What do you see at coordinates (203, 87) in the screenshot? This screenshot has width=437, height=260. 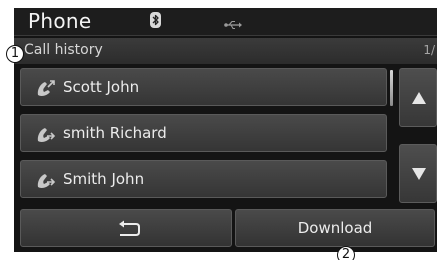 I see `call-history-item: Scott John` at bounding box center [203, 87].